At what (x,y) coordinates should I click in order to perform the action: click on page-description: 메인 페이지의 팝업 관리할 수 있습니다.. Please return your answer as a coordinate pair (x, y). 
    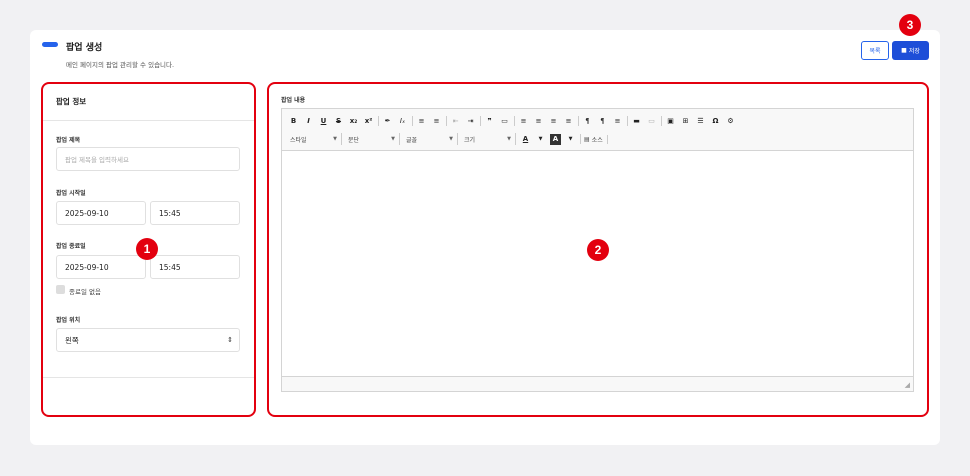
    Looking at the image, I should click on (120, 65).